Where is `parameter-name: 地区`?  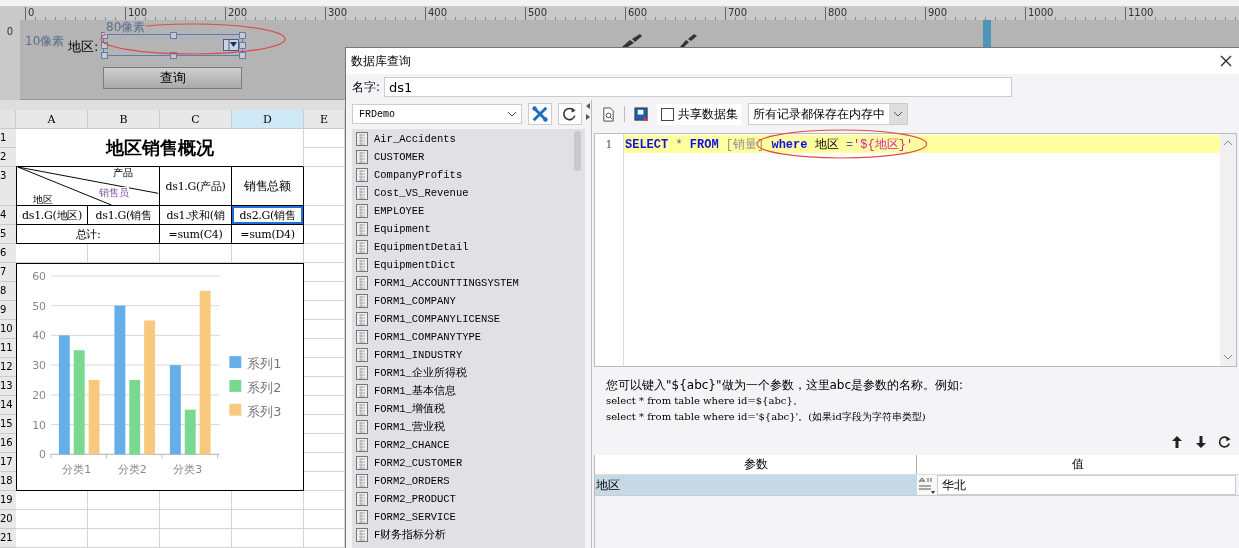 parameter-name: 地区 is located at coordinates (756, 485).